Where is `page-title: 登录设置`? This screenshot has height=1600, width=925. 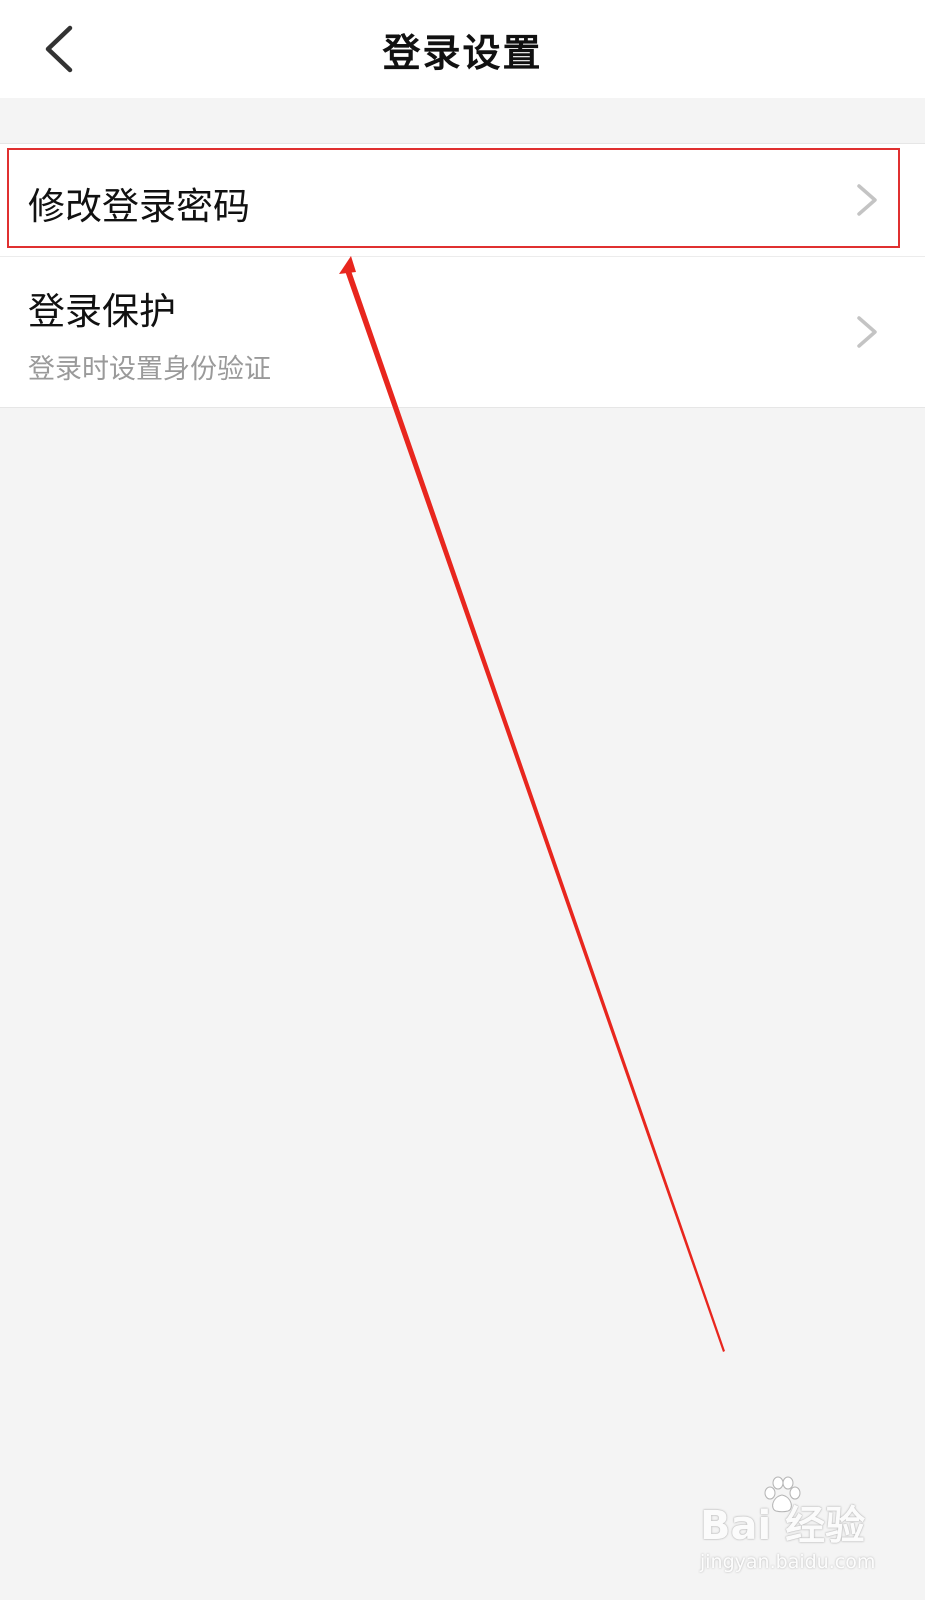 page-title: 登录设置 is located at coordinates (462, 53).